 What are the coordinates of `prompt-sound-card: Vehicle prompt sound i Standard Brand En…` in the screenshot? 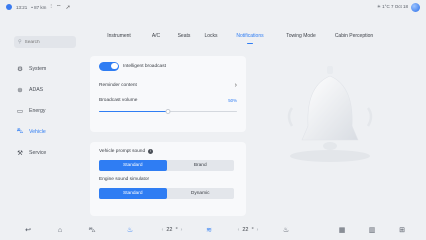 It's located at (168, 179).